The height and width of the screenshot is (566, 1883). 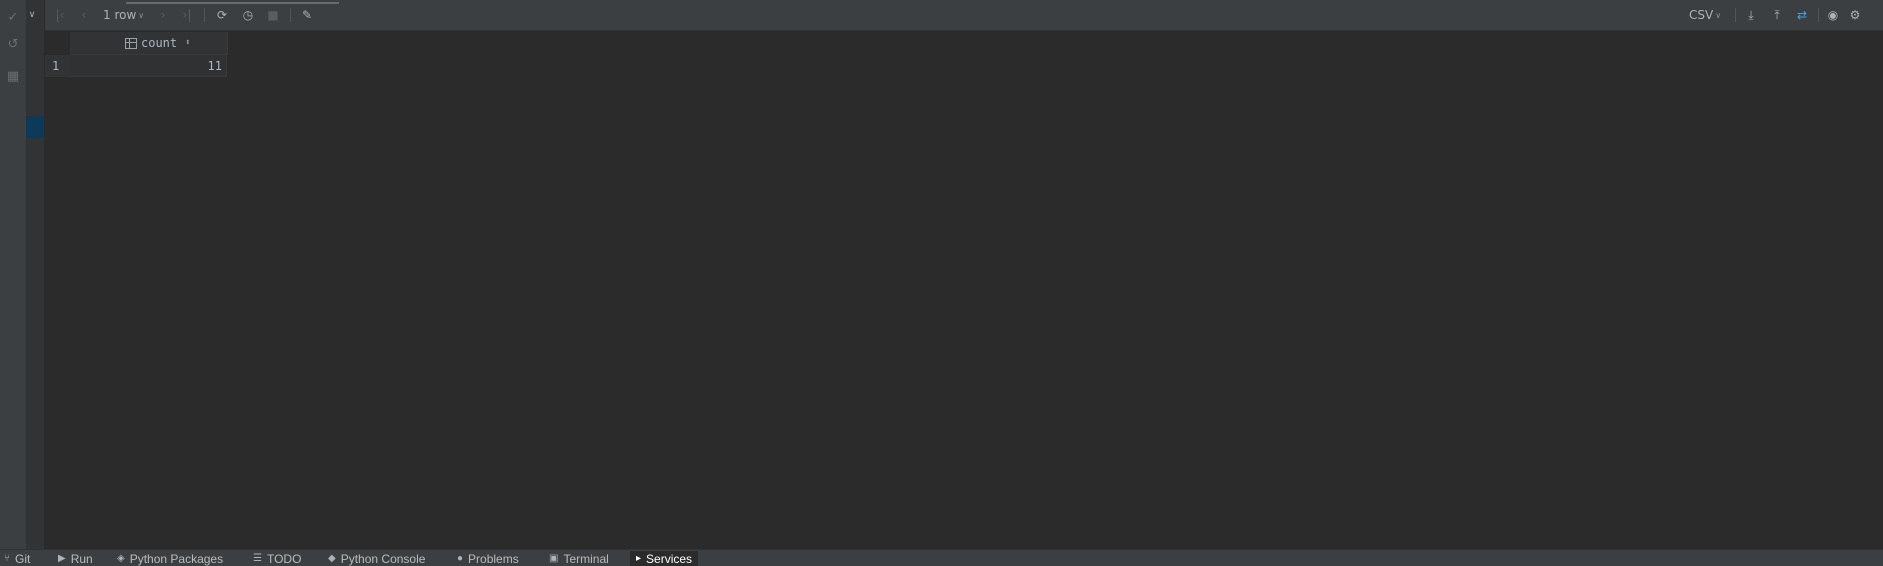 What do you see at coordinates (13, 44) in the screenshot?
I see `rollback-icon: ↺` at bounding box center [13, 44].